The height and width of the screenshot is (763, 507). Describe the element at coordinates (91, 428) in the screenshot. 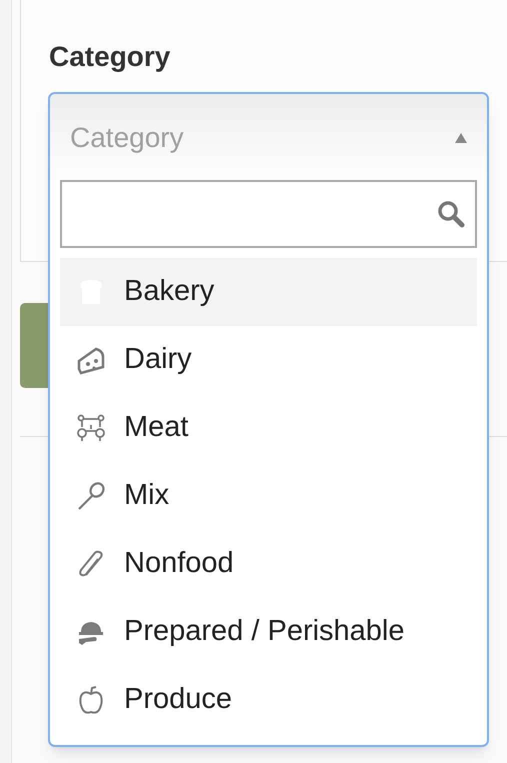

I see `meat-icon` at that location.